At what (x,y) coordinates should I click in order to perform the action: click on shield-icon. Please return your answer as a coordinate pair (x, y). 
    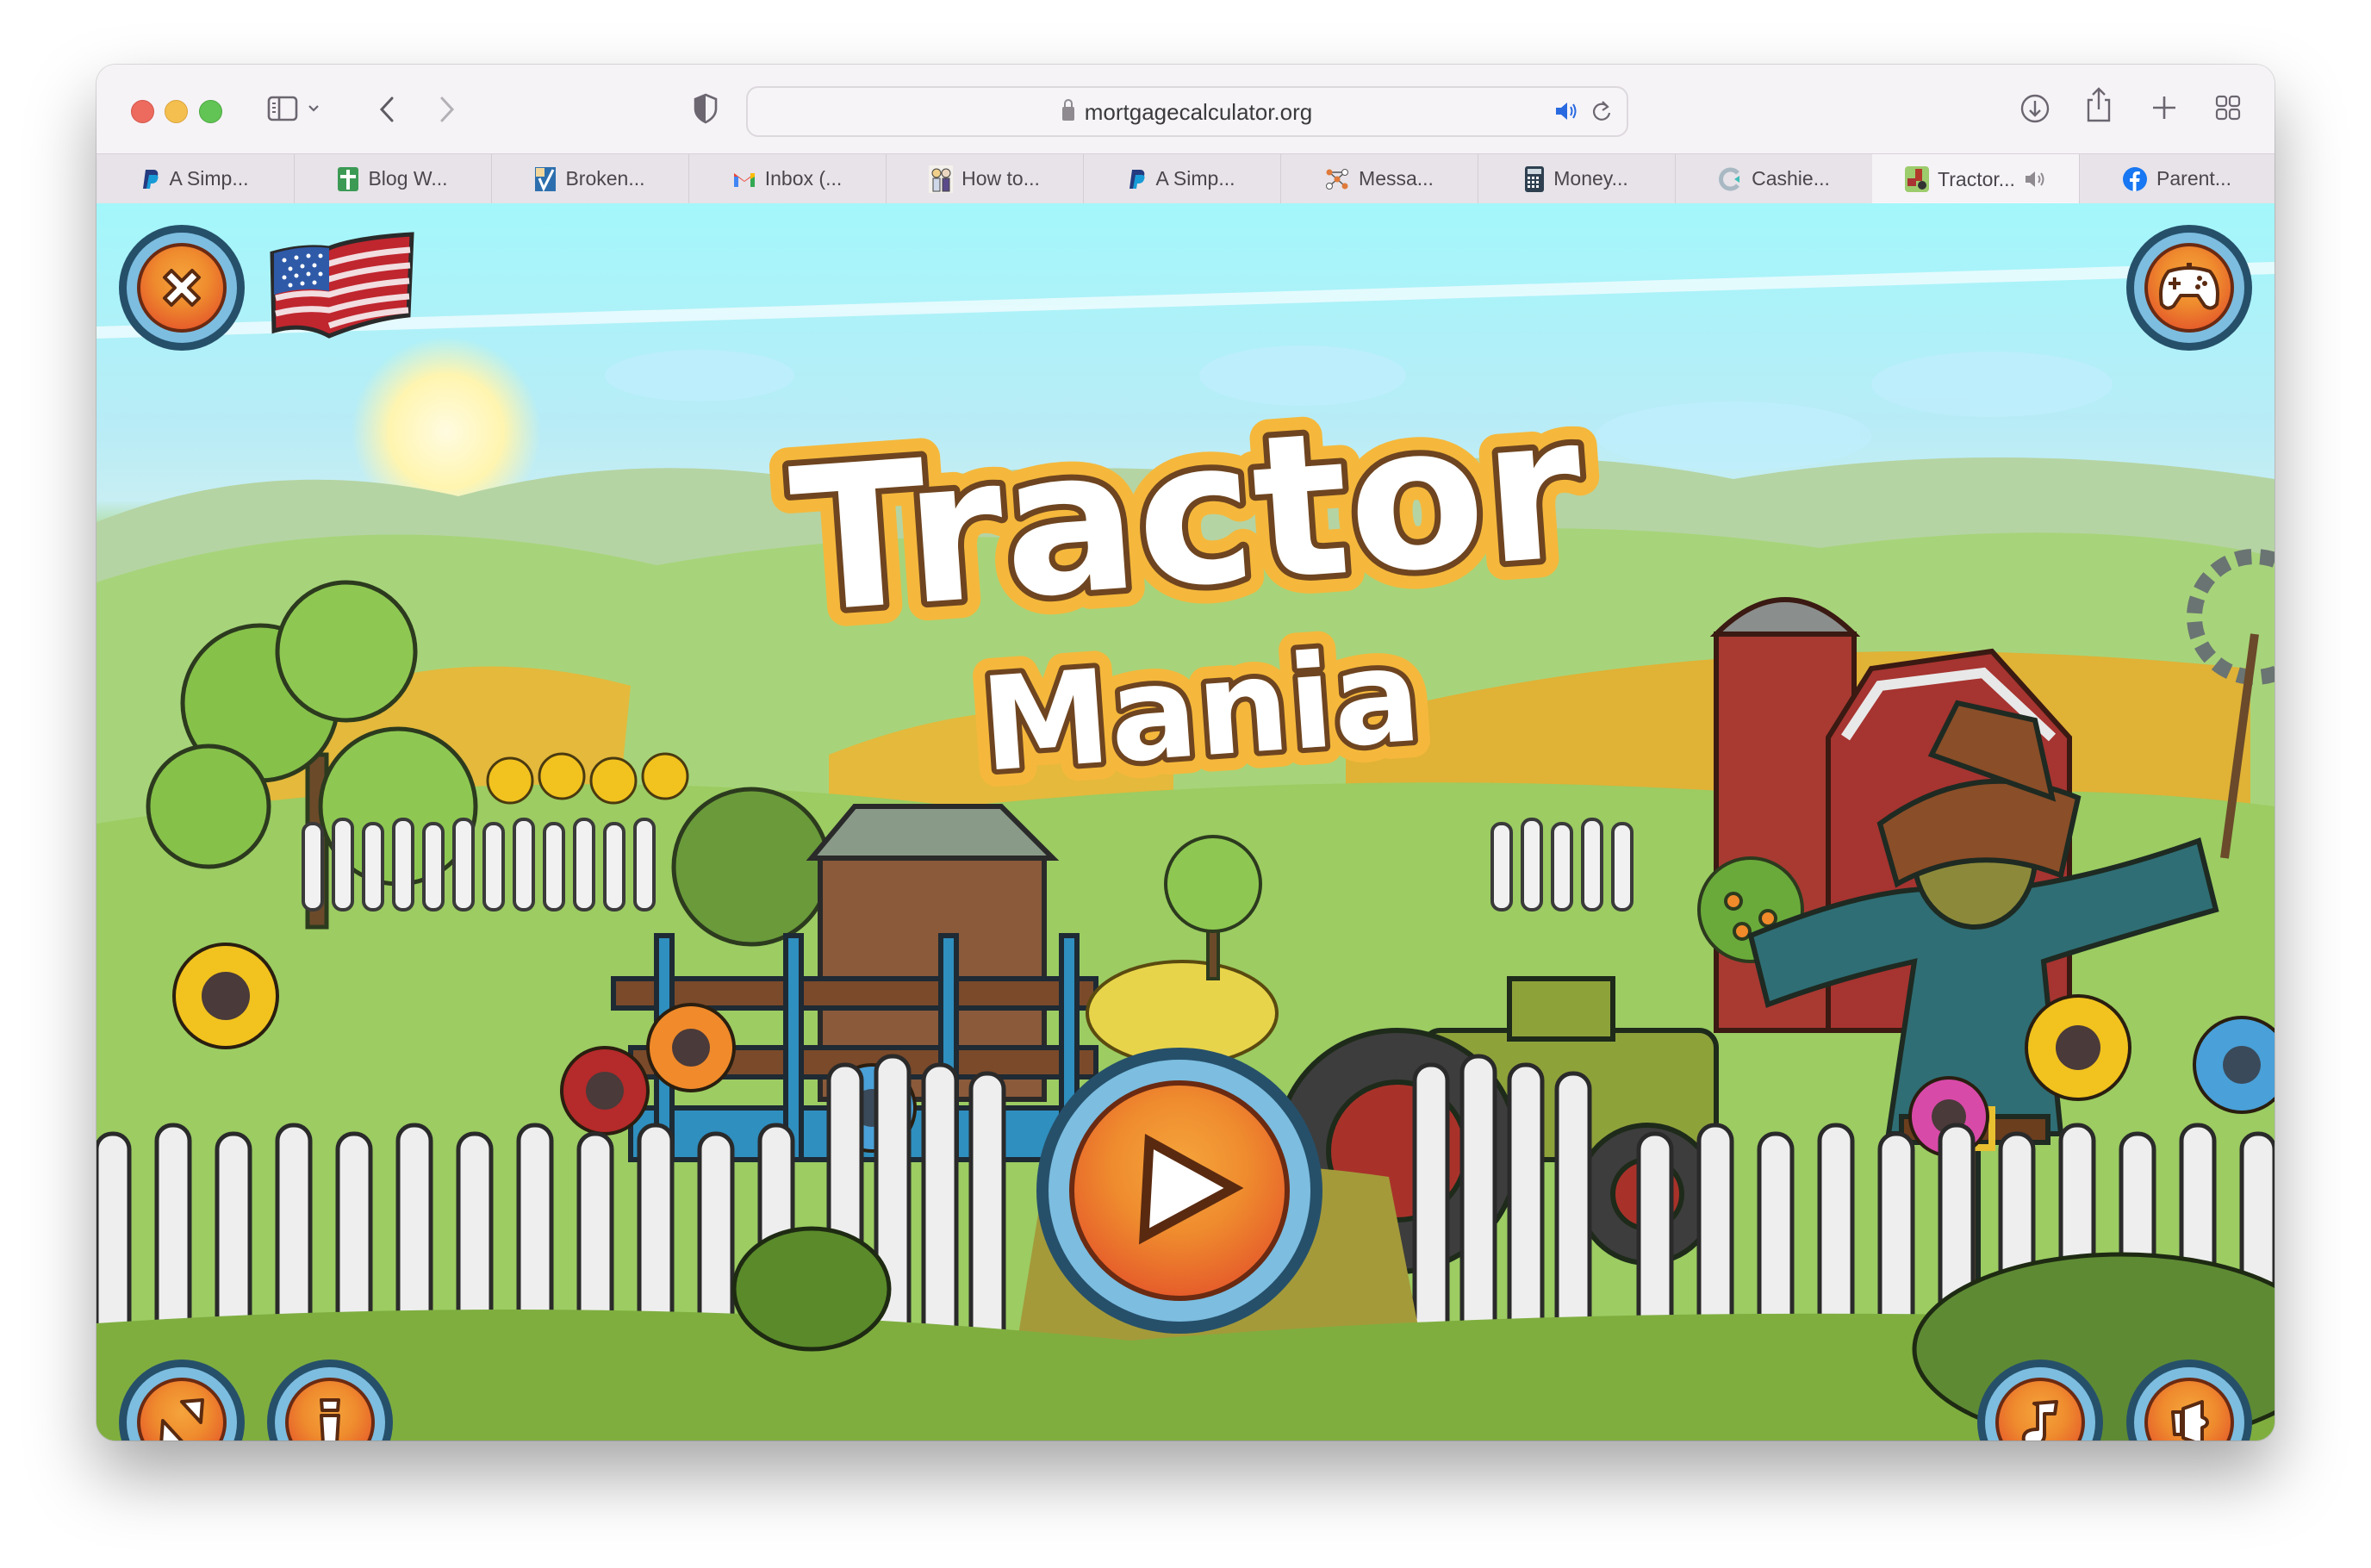
    Looking at the image, I should click on (706, 109).